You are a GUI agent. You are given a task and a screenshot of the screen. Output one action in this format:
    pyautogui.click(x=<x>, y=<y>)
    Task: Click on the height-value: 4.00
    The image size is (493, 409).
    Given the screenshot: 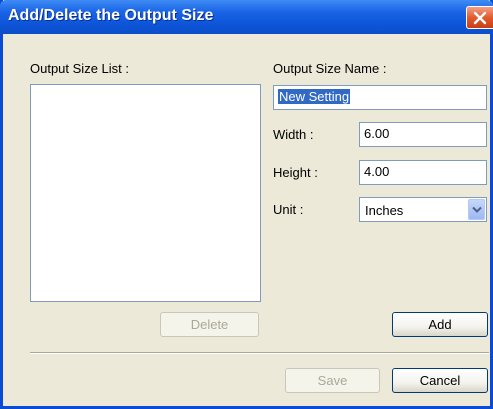 What is the action you would take?
    pyautogui.click(x=377, y=171)
    